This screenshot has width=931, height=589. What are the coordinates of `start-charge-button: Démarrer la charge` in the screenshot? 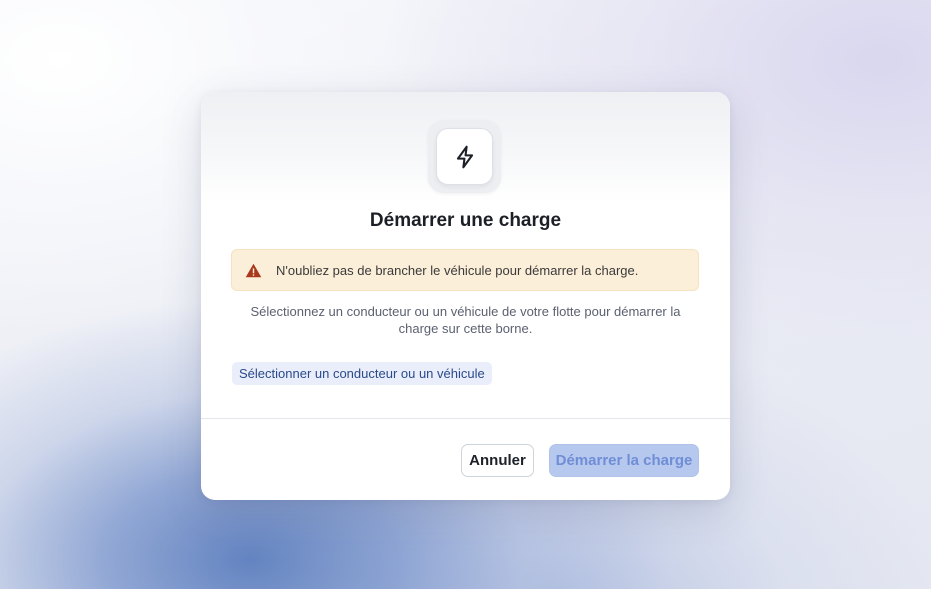 It's located at (624, 460).